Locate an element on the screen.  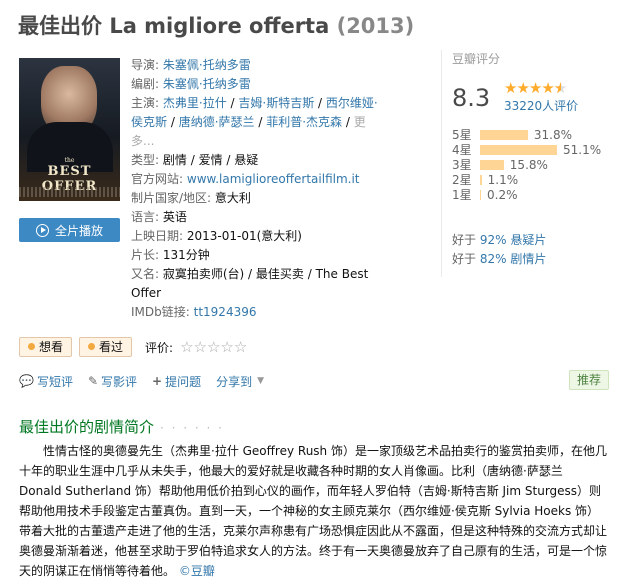
writer-label: 编剧: is located at coordinates (145, 84).